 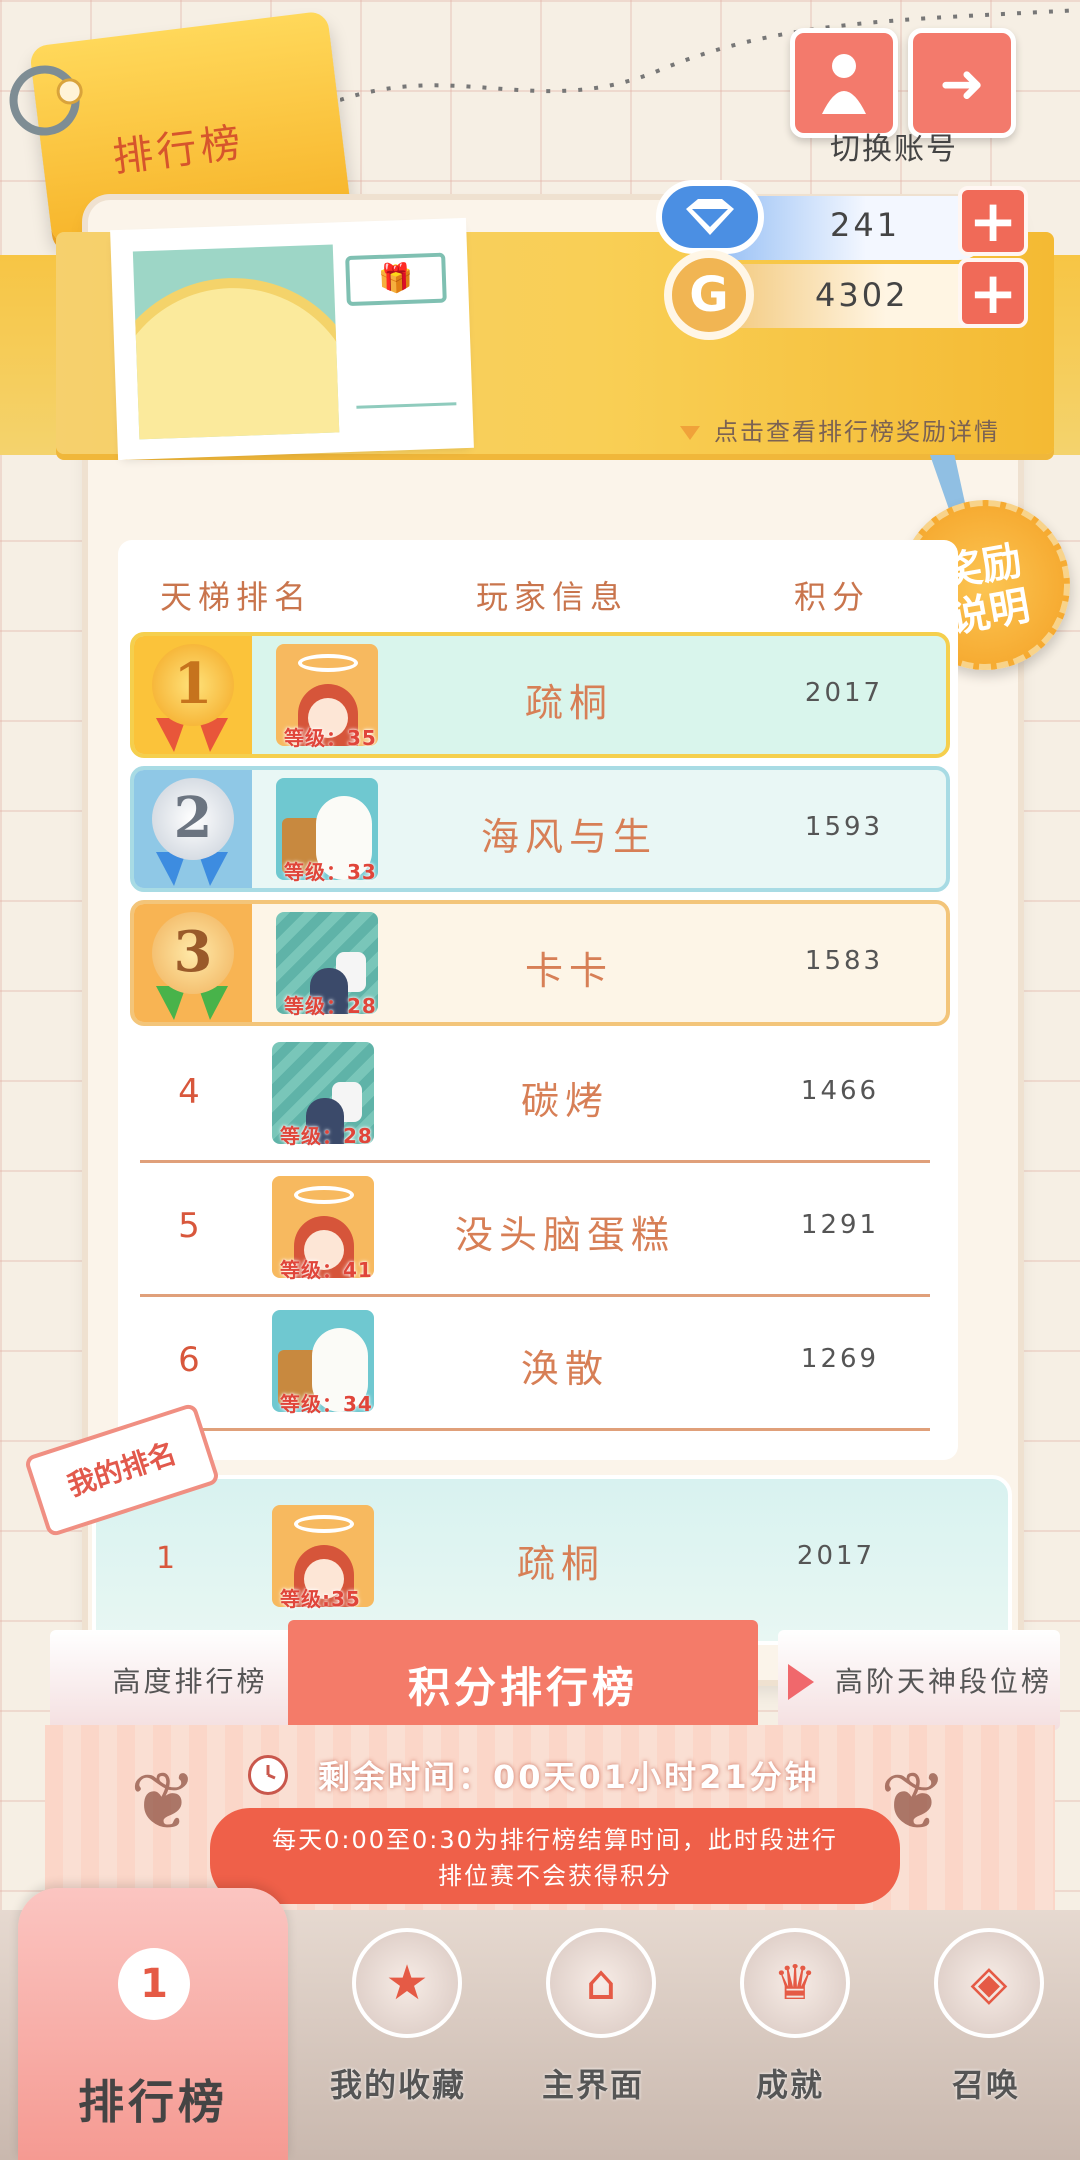 What do you see at coordinates (962, 83) in the screenshot?
I see `arrow-right-icon: ➜` at bounding box center [962, 83].